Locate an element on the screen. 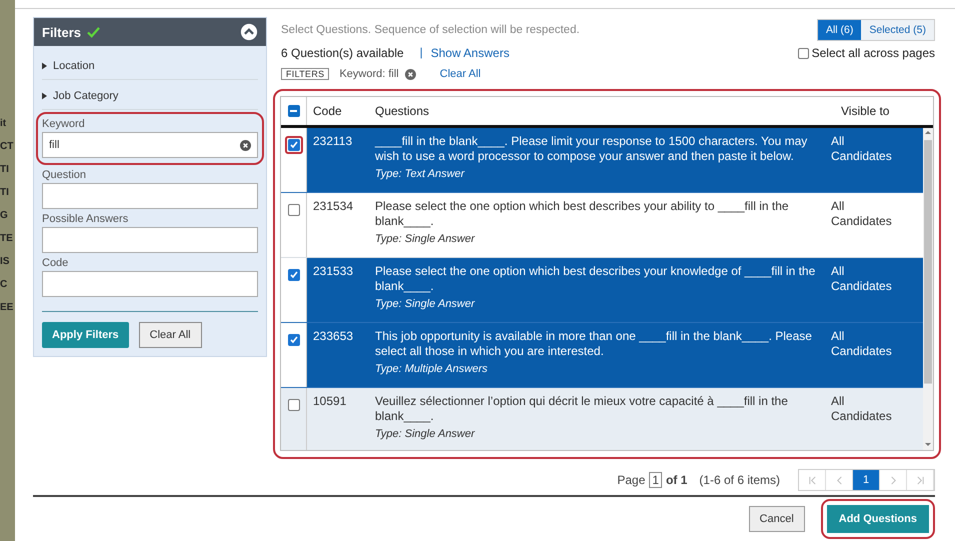 The width and height of the screenshot is (955, 541). background-text: CT is located at coordinates (7, 146).